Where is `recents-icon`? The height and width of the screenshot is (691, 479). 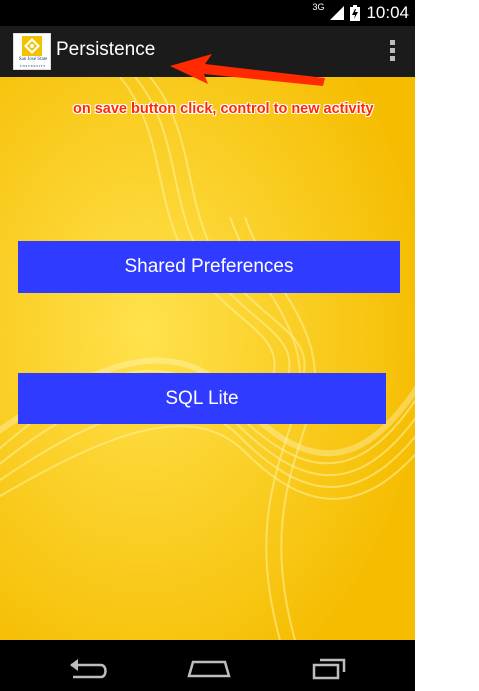
recents-icon is located at coordinates (330, 666).